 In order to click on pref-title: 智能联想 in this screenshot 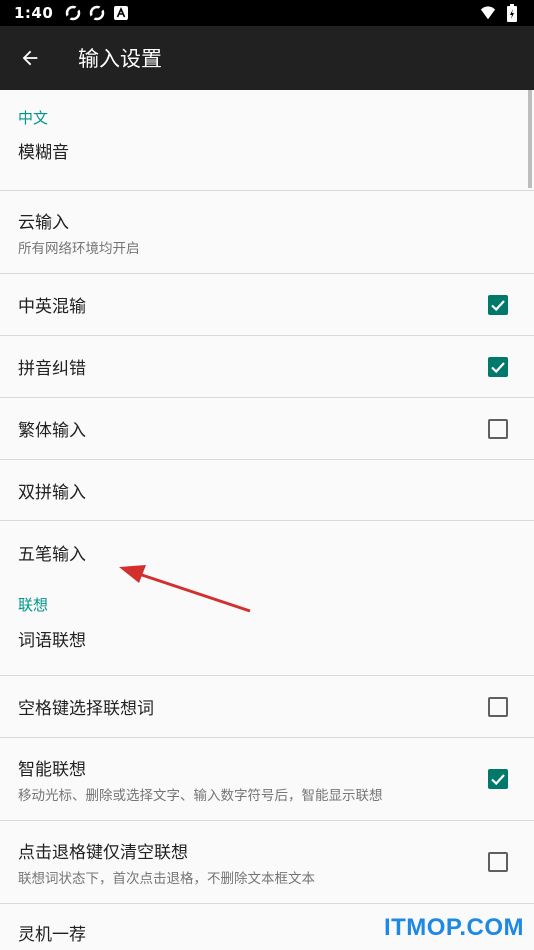, I will do `click(52, 769)`.